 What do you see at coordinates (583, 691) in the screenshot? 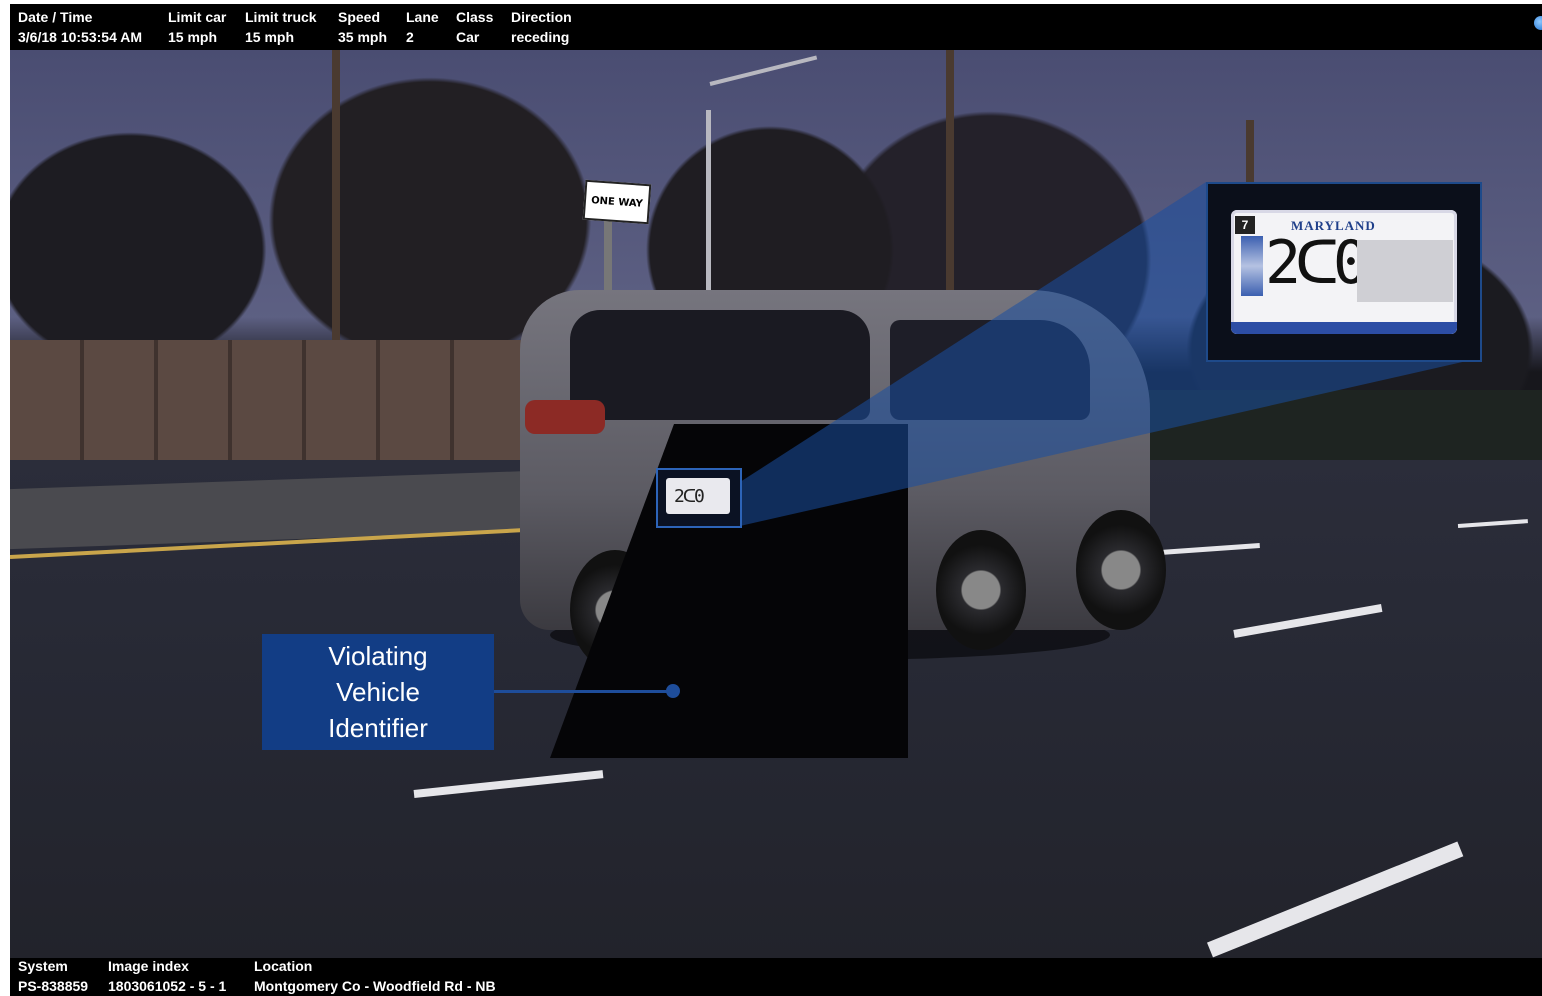
I see `callout-leader-line` at bounding box center [583, 691].